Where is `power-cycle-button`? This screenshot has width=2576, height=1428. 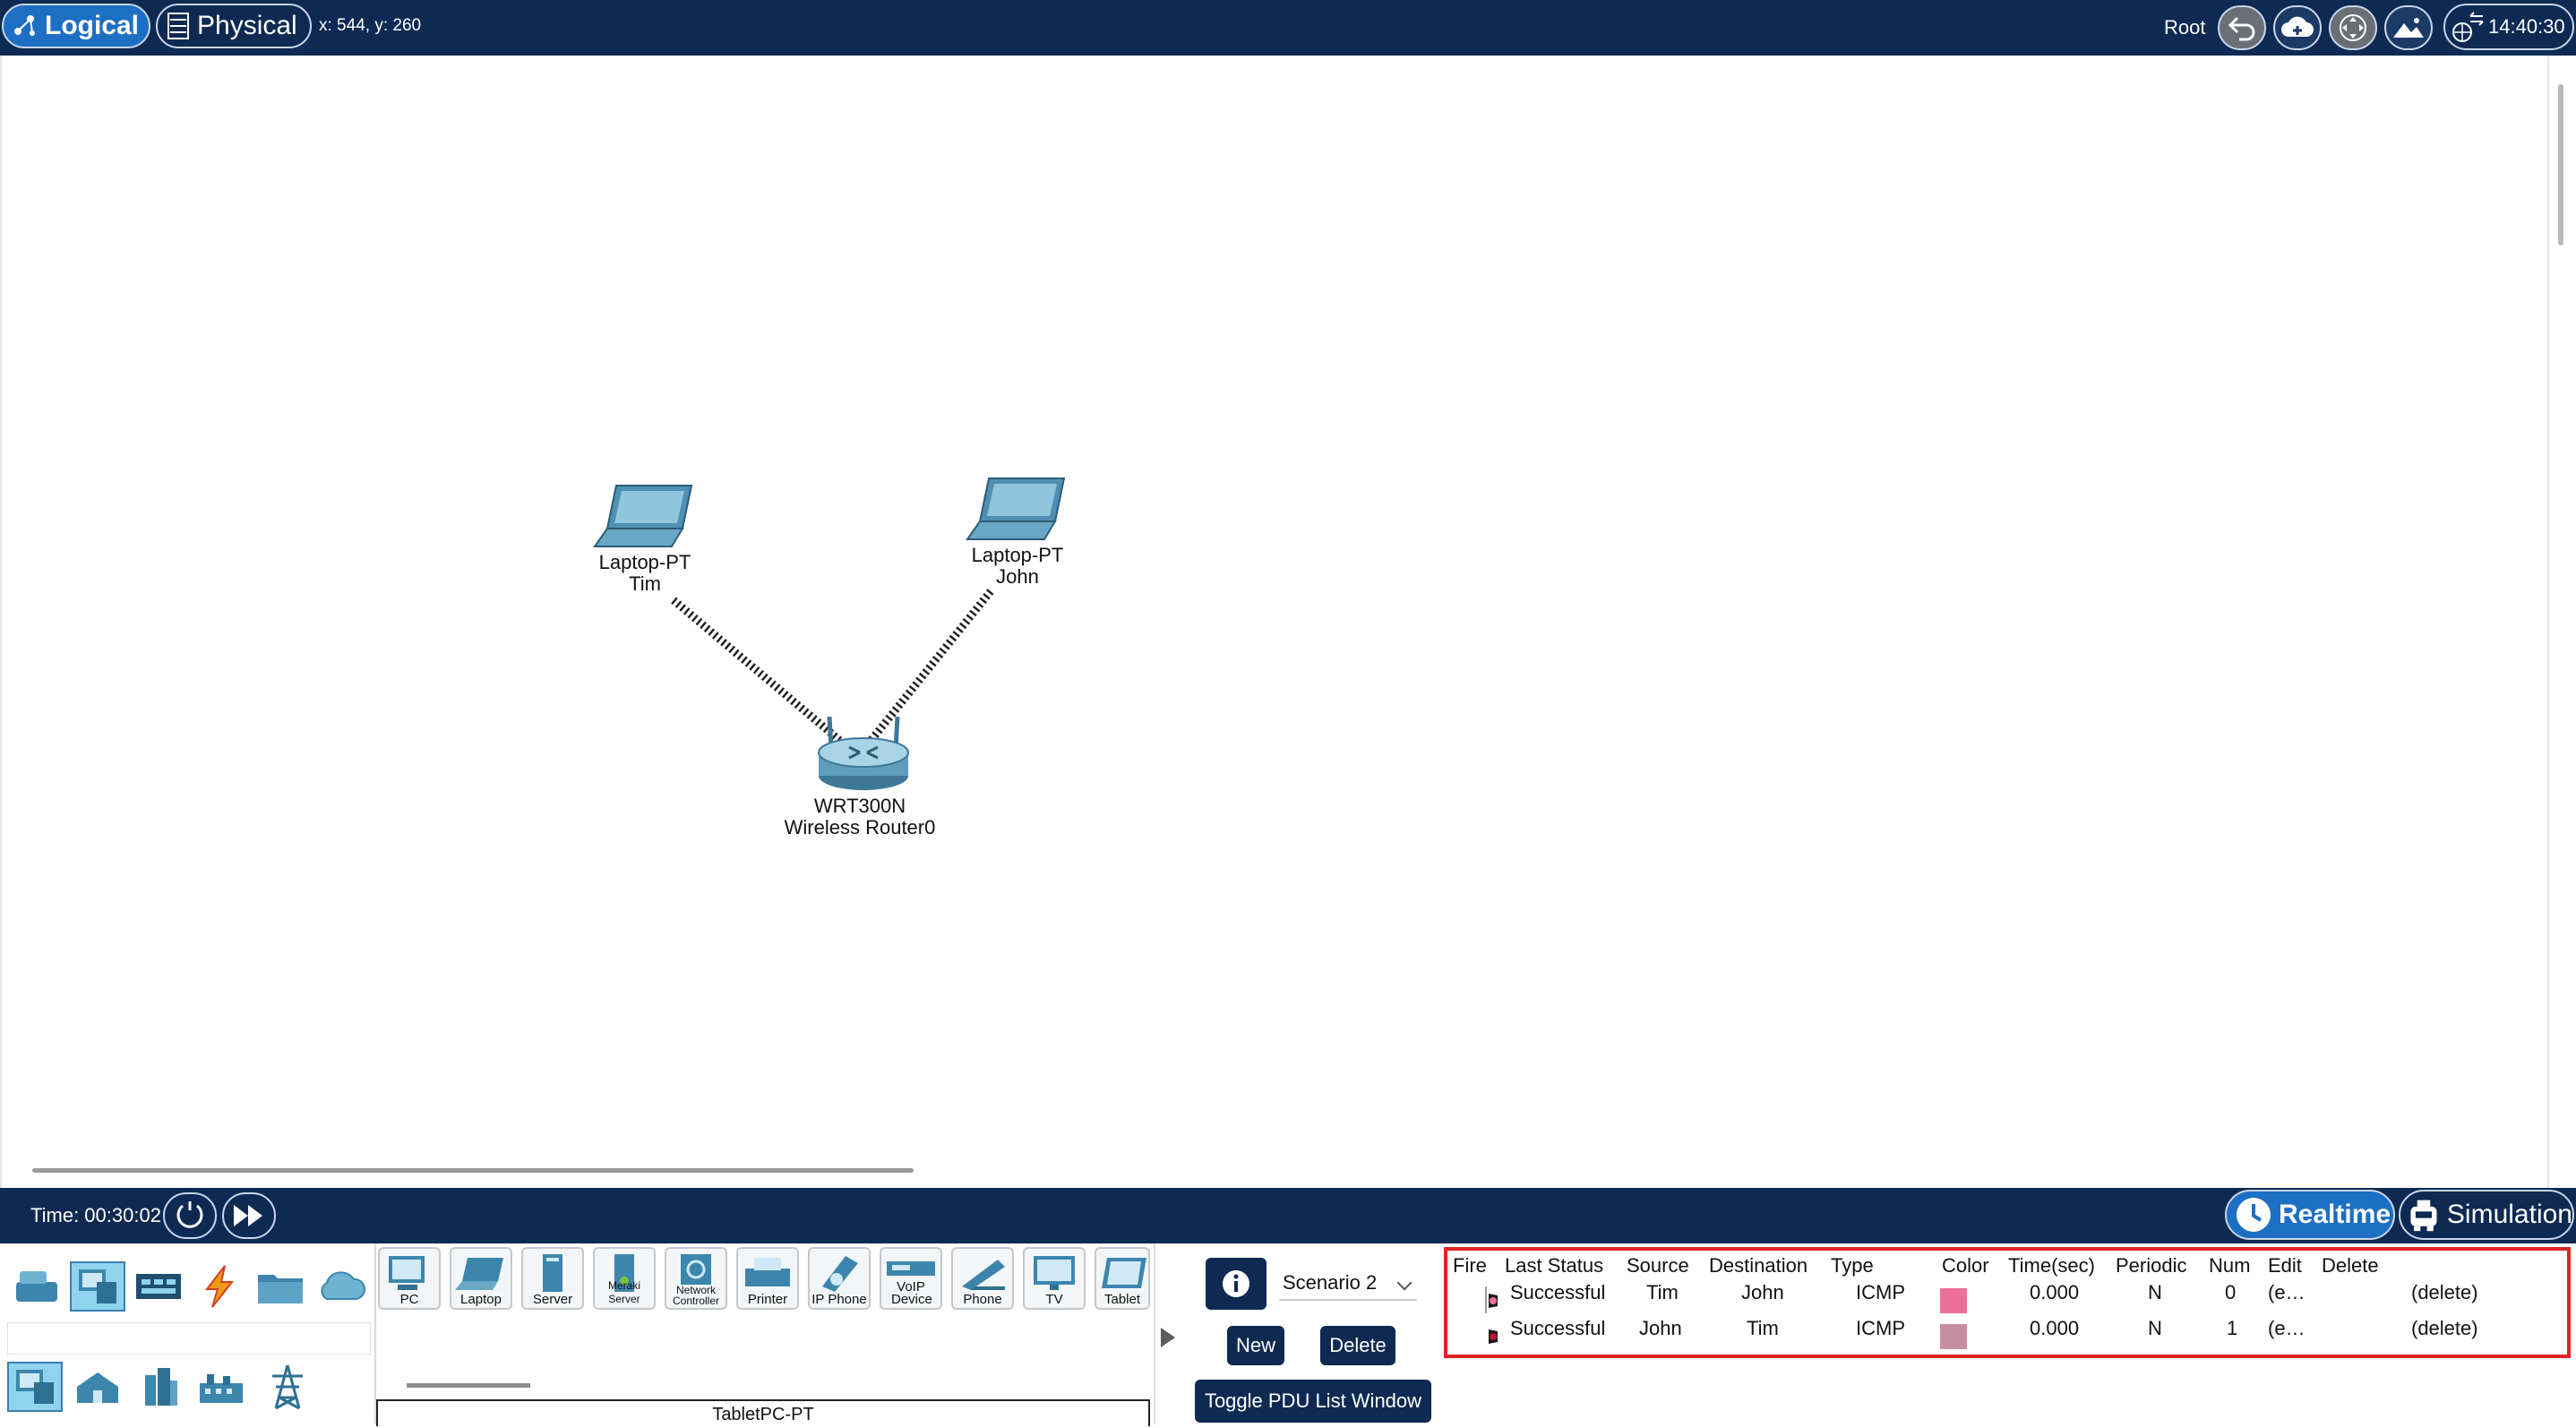
power-cycle-button is located at coordinates (190, 1215).